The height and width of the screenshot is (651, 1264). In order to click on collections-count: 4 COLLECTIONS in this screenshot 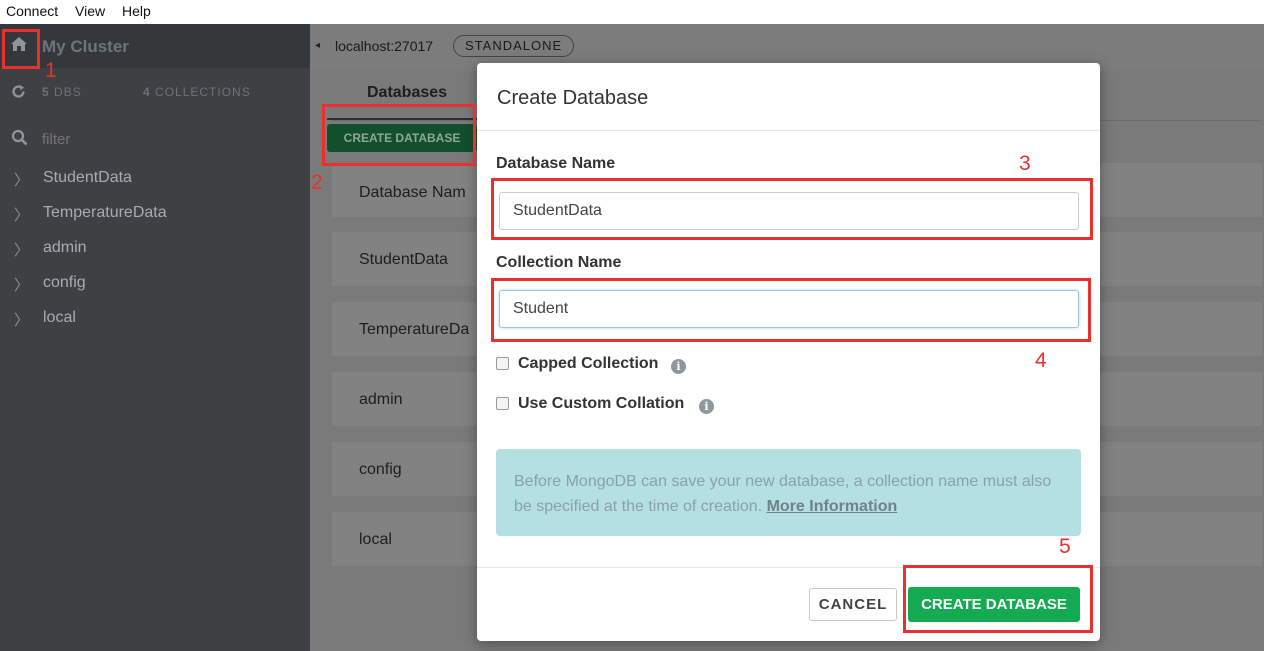, I will do `click(197, 92)`.